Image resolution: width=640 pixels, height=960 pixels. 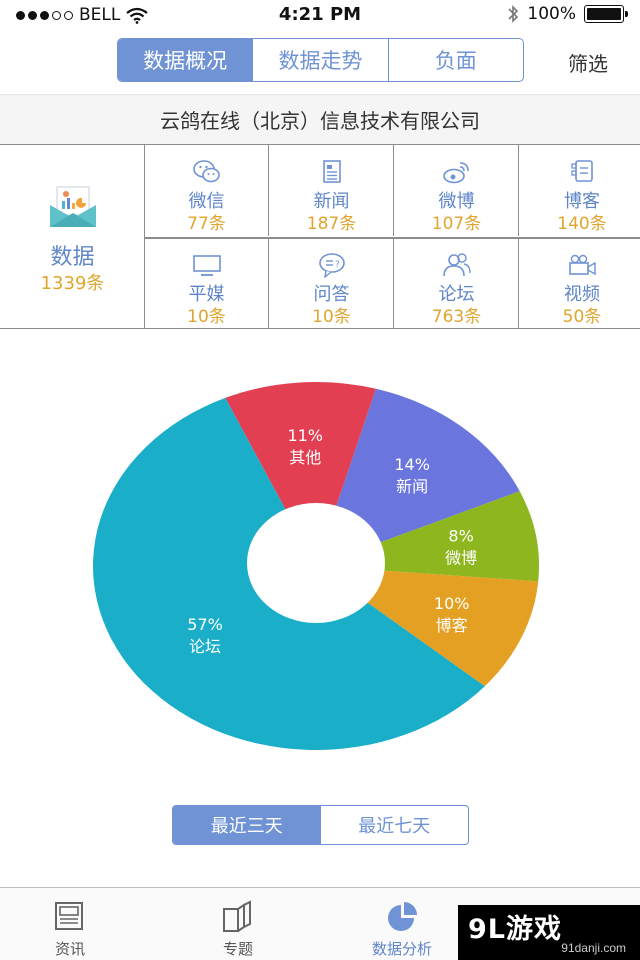 I want to click on weibo-icon, so click(x=456, y=173).